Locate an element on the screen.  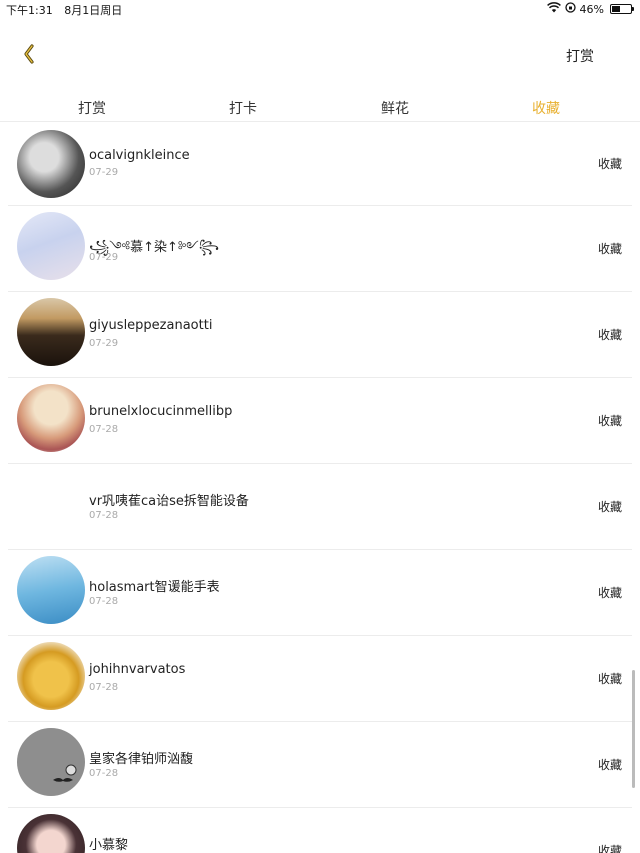
list-item: 皇家各律铂师汹馥 07-28 收藏 is located at coordinates (320, 765).